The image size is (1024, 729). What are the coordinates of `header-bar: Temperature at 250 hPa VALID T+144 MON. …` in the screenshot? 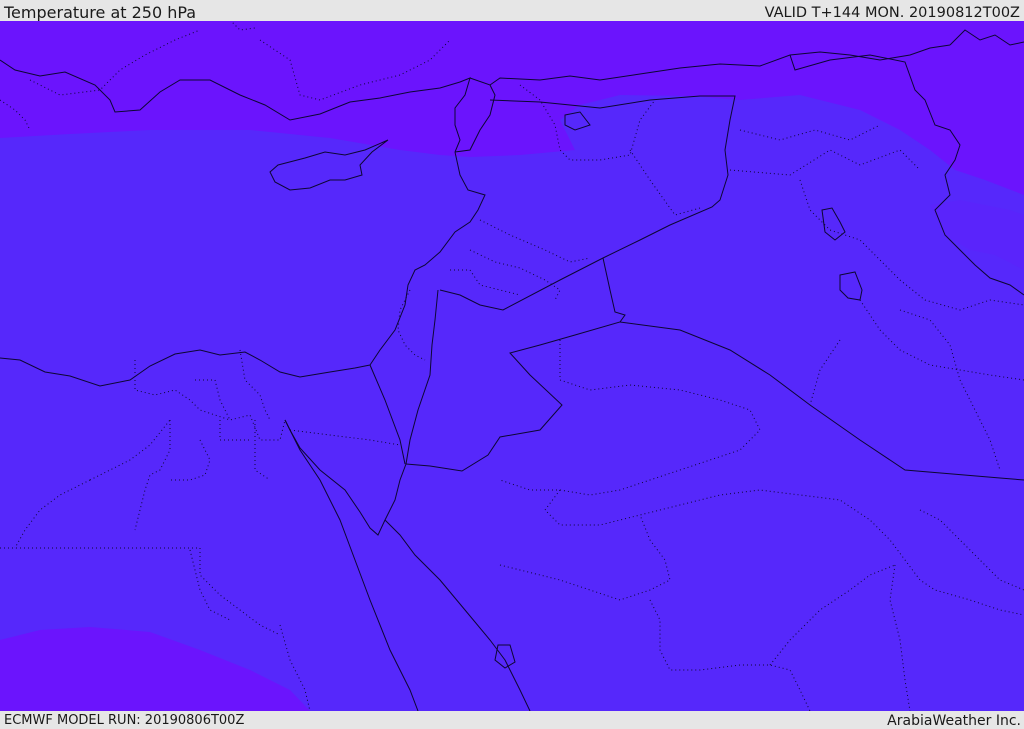 It's located at (512, 11).